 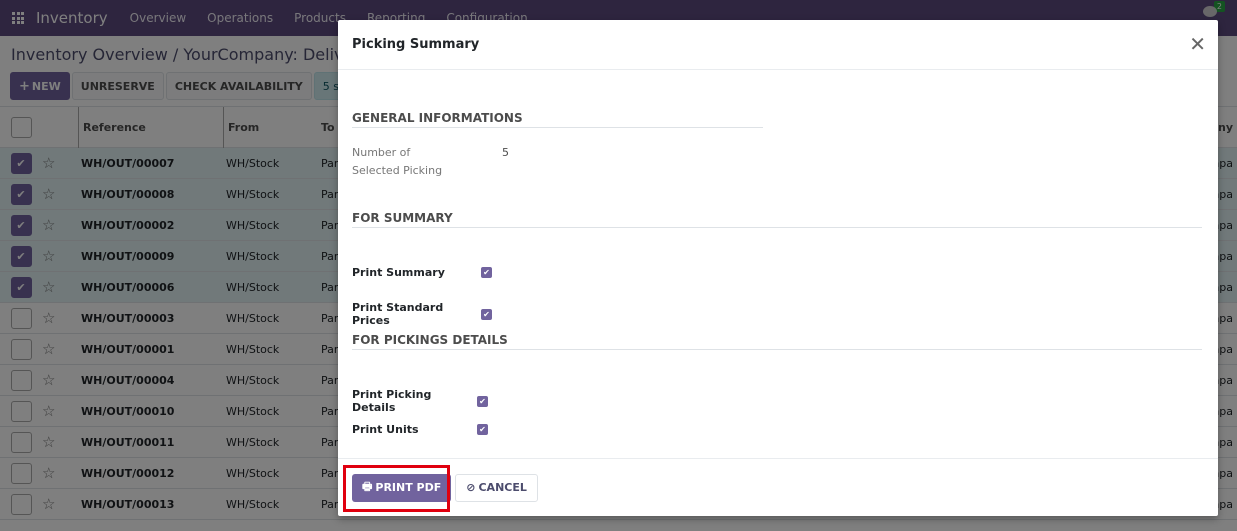 I want to click on cancel-button: ⊘ CANCEL, so click(x=496, y=487).